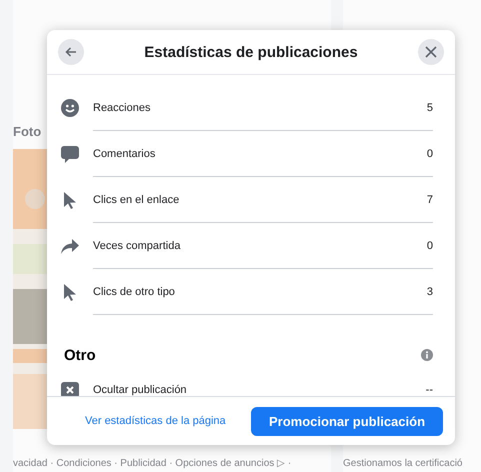 The height and width of the screenshot is (472, 481). What do you see at coordinates (122, 108) in the screenshot?
I see `stat-label: Reacciones` at bounding box center [122, 108].